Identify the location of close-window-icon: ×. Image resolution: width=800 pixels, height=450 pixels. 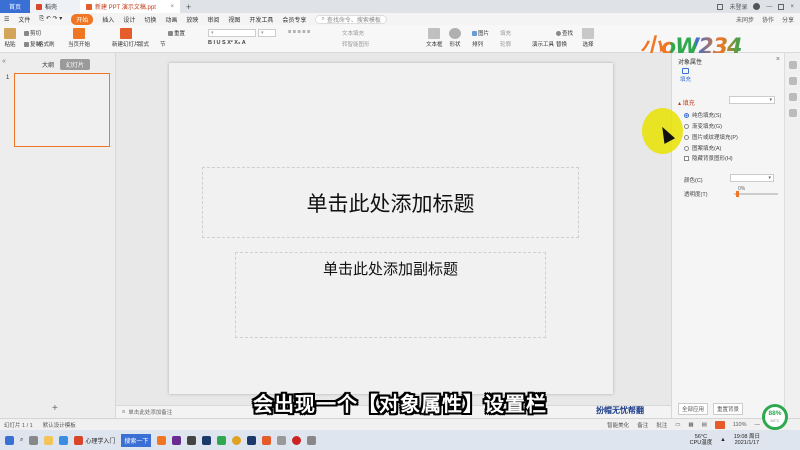
(792, 7).